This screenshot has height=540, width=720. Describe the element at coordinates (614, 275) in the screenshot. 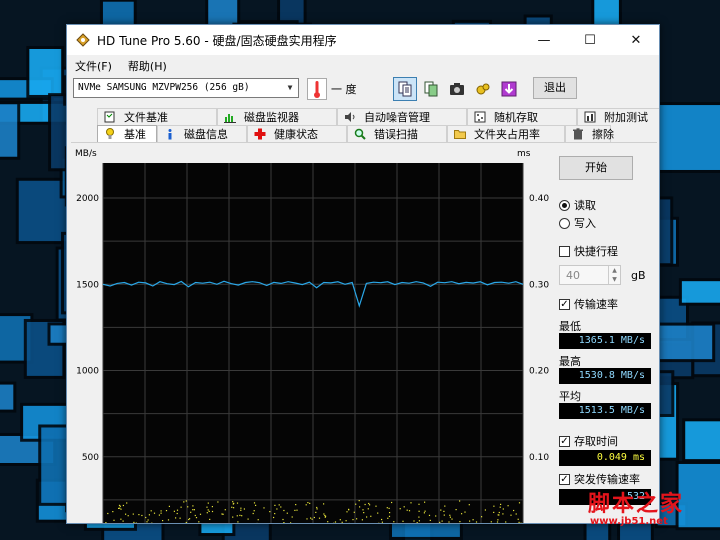

I see `spin-arrows-icon: ▲ ▼` at that location.